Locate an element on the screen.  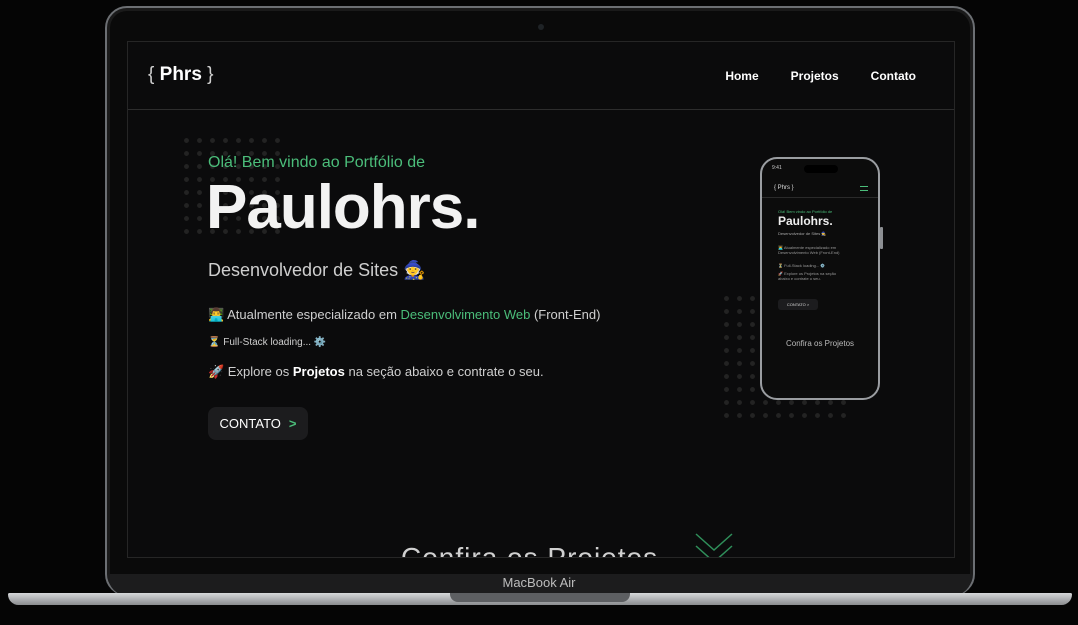
phone-contact-button: CONTATO > is located at coordinates (798, 304).